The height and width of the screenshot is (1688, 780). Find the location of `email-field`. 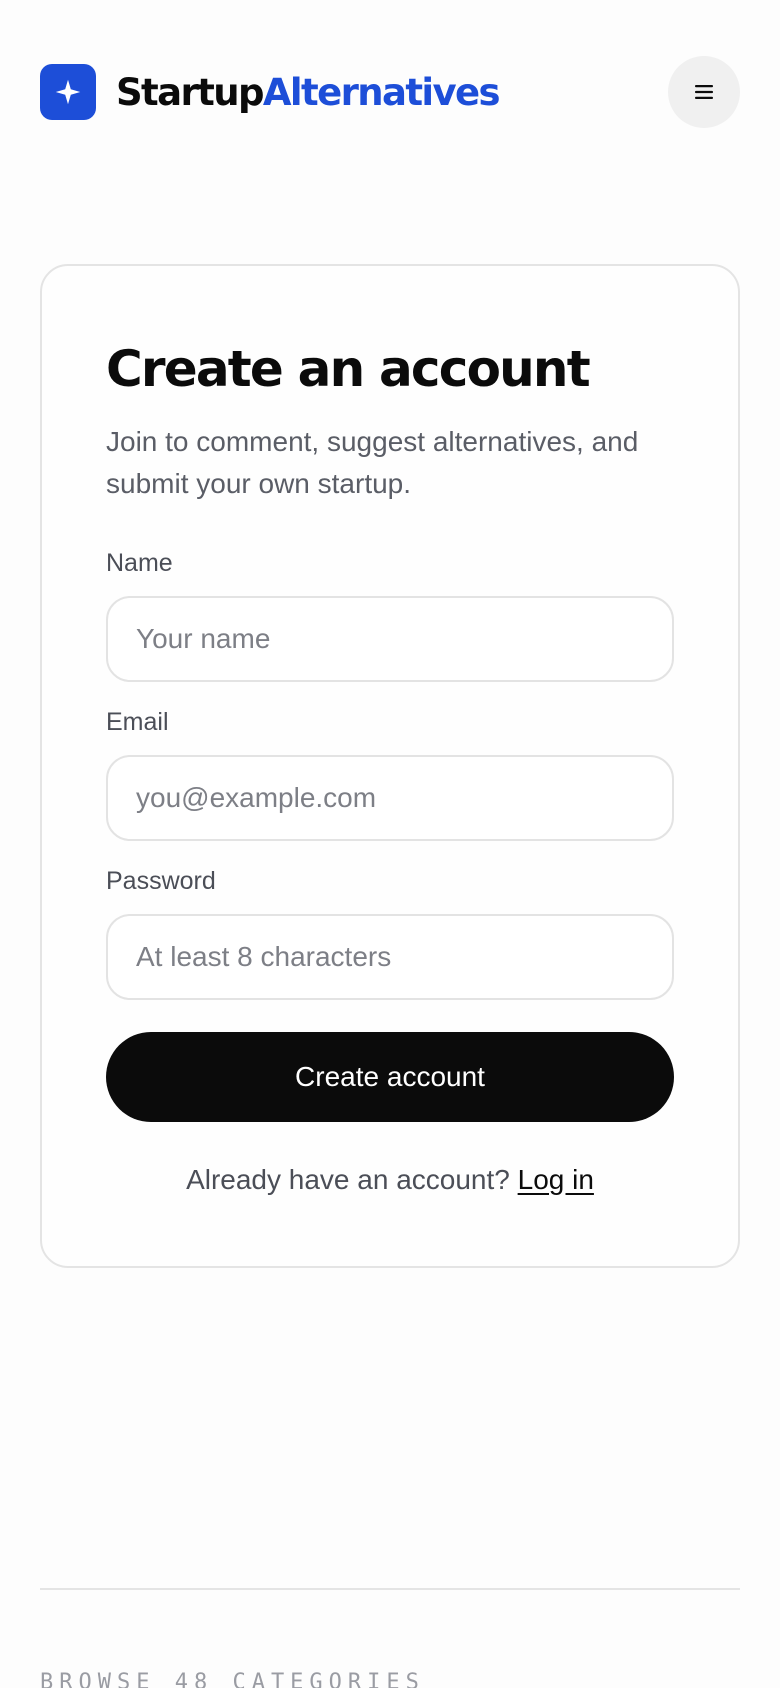

email-field is located at coordinates (390, 798).